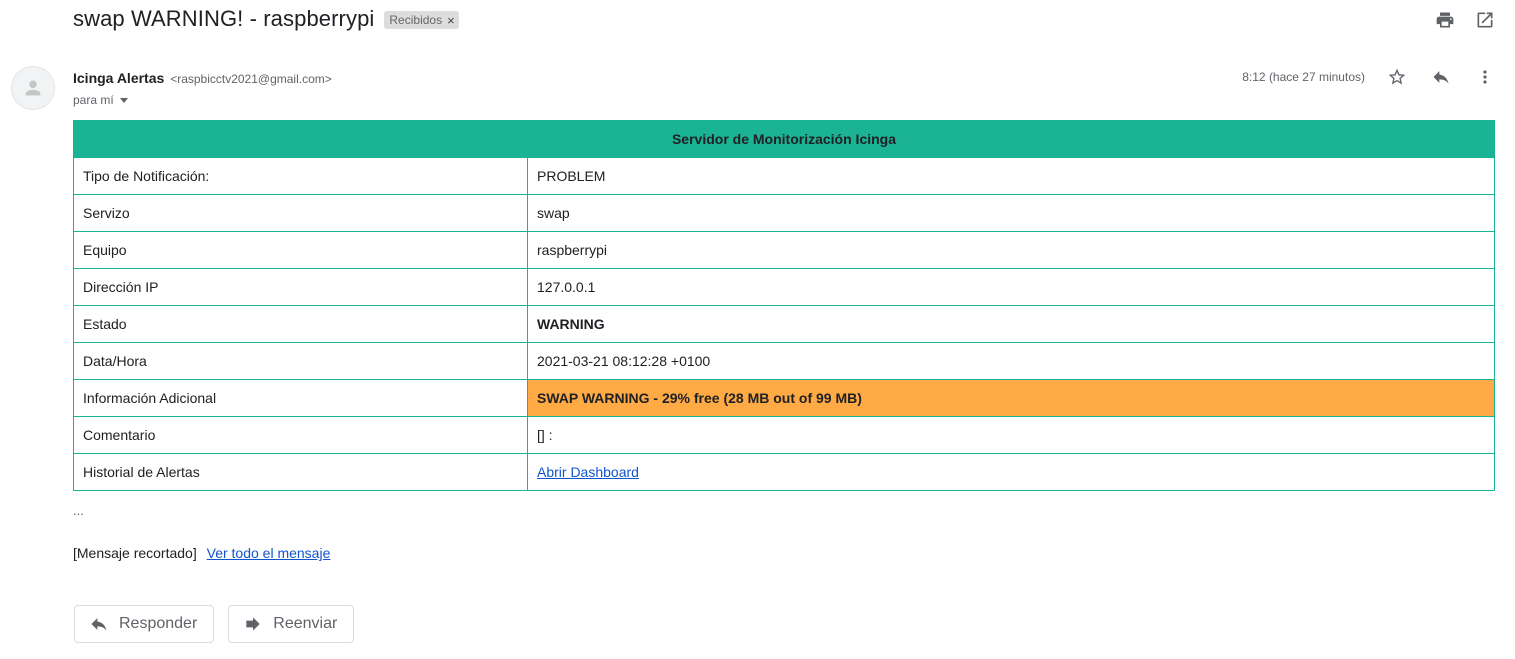 This screenshot has height=659, width=1515. What do you see at coordinates (118, 78) in the screenshot?
I see `sender-name: Icinga Alertas` at bounding box center [118, 78].